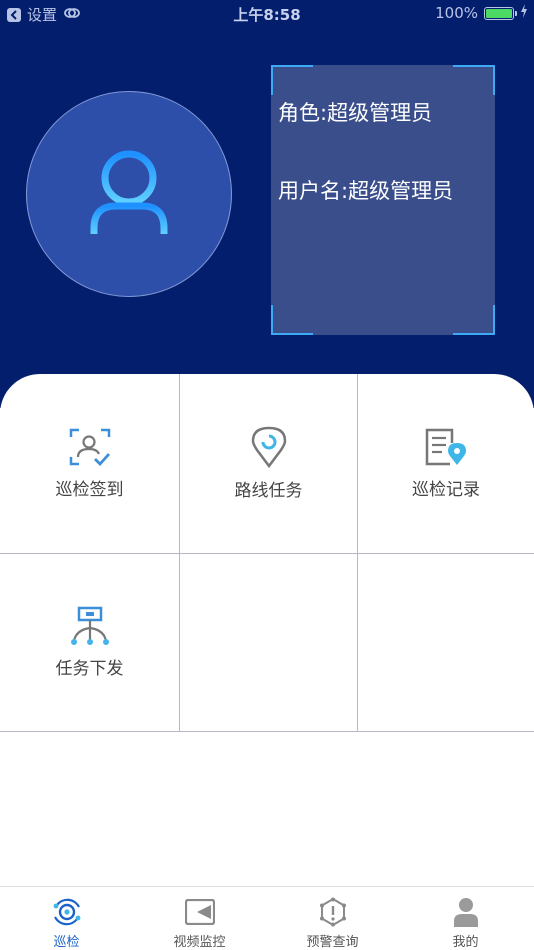  Describe the element at coordinates (66, 912) in the screenshot. I see `patrol-icon` at that location.